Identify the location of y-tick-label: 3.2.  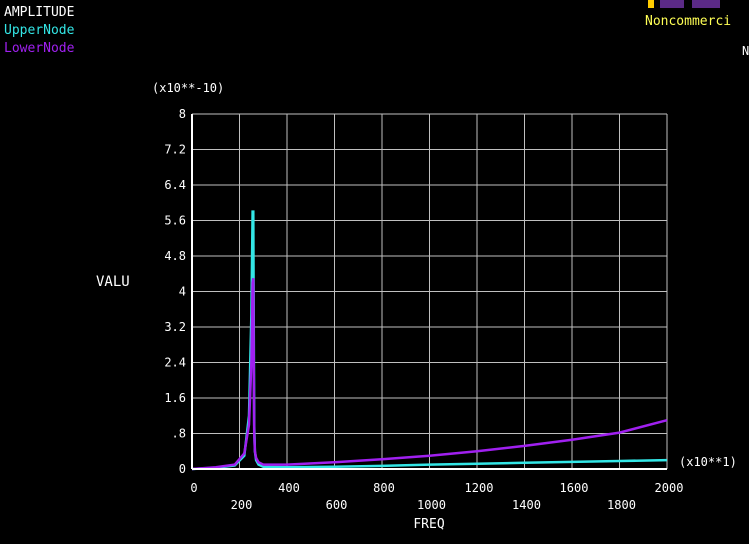
(175, 327).